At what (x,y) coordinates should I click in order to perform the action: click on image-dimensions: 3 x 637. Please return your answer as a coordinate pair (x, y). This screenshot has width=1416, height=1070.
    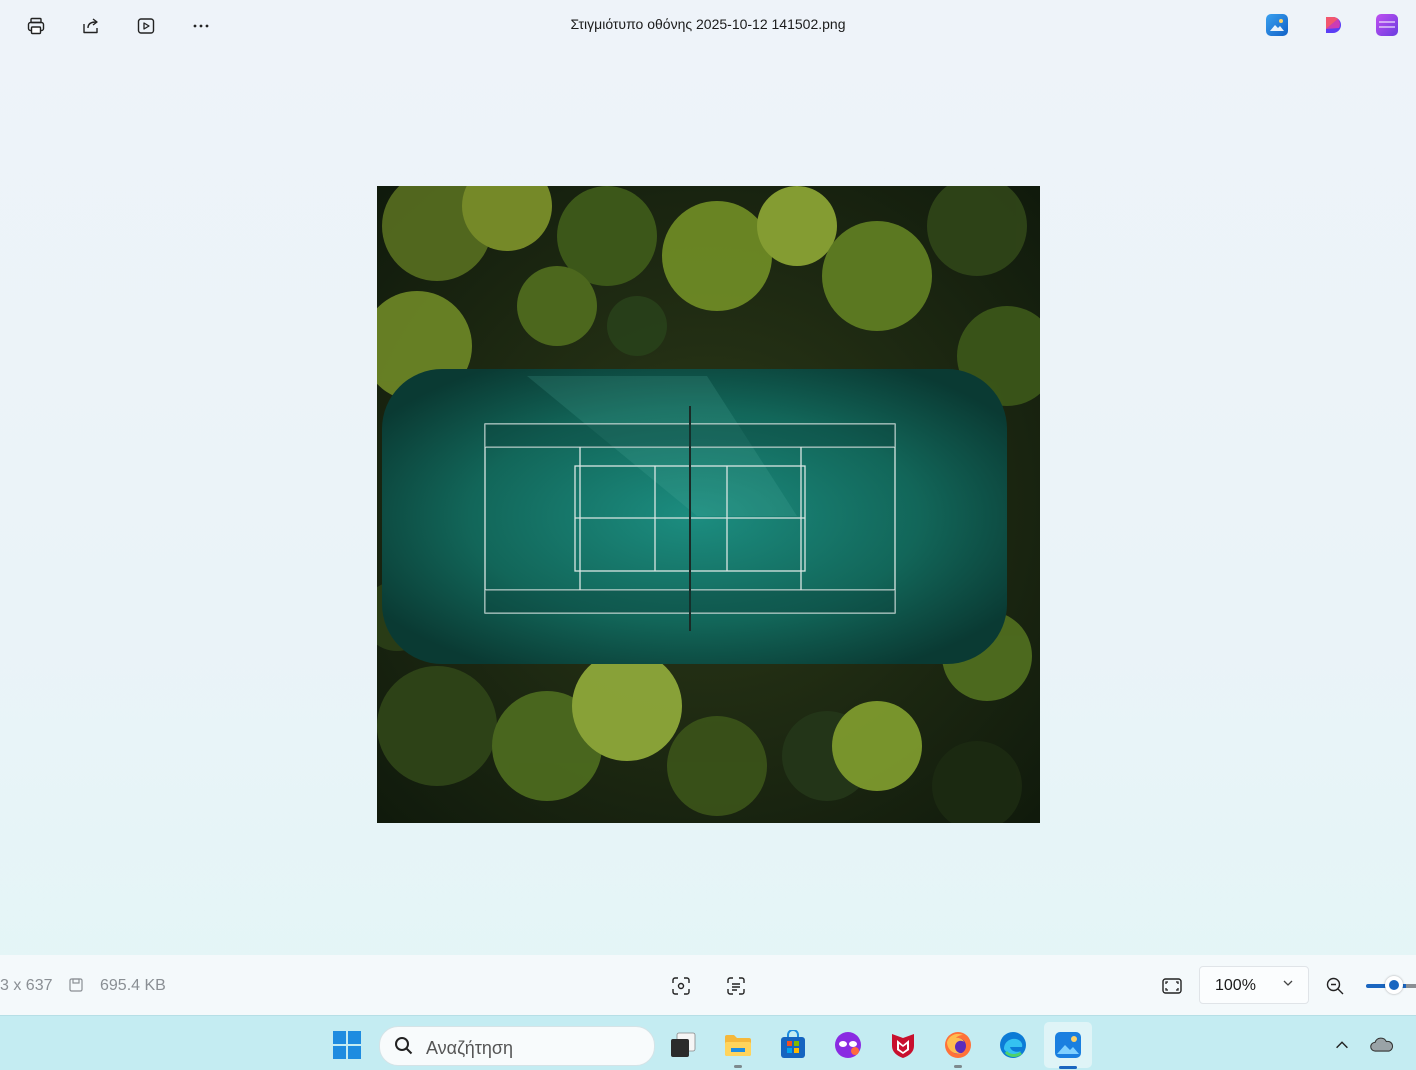
    Looking at the image, I should click on (26, 985).